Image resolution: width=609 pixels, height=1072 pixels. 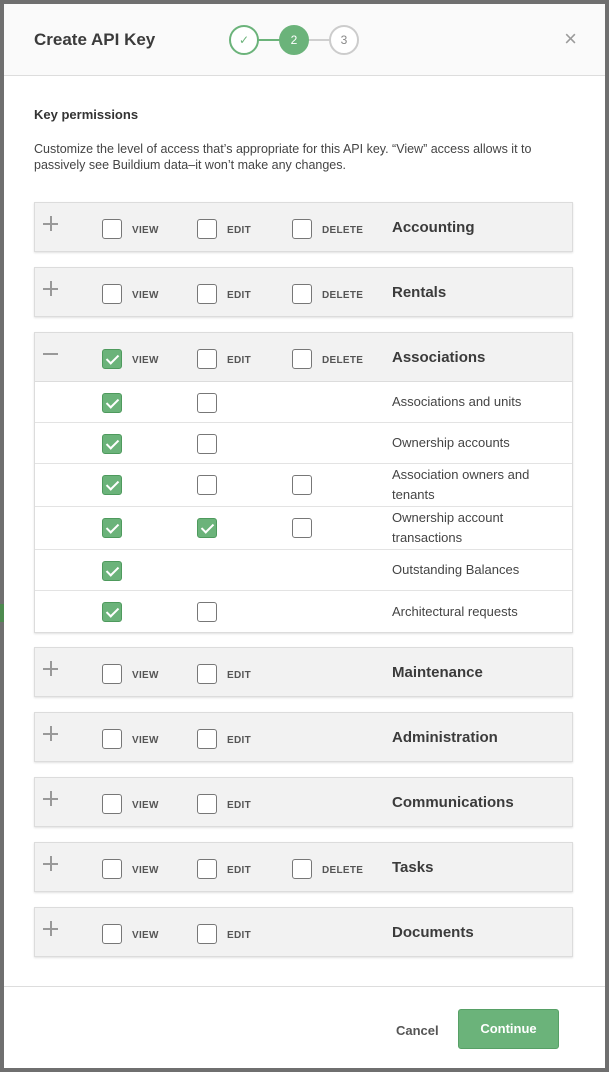 I want to click on permission-category-title: Rentals, so click(x=419, y=292).